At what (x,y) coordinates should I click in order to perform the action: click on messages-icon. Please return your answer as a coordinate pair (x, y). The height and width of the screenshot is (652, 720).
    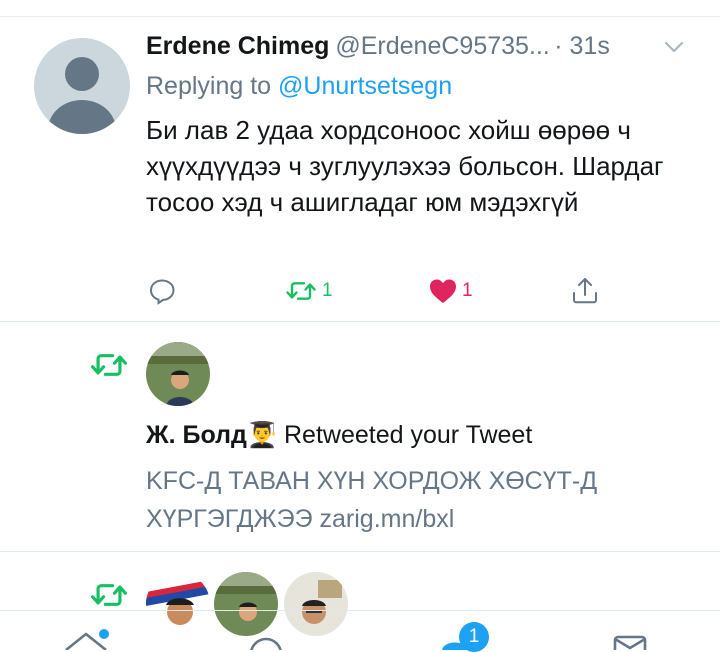
    Looking at the image, I should click on (630, 642).